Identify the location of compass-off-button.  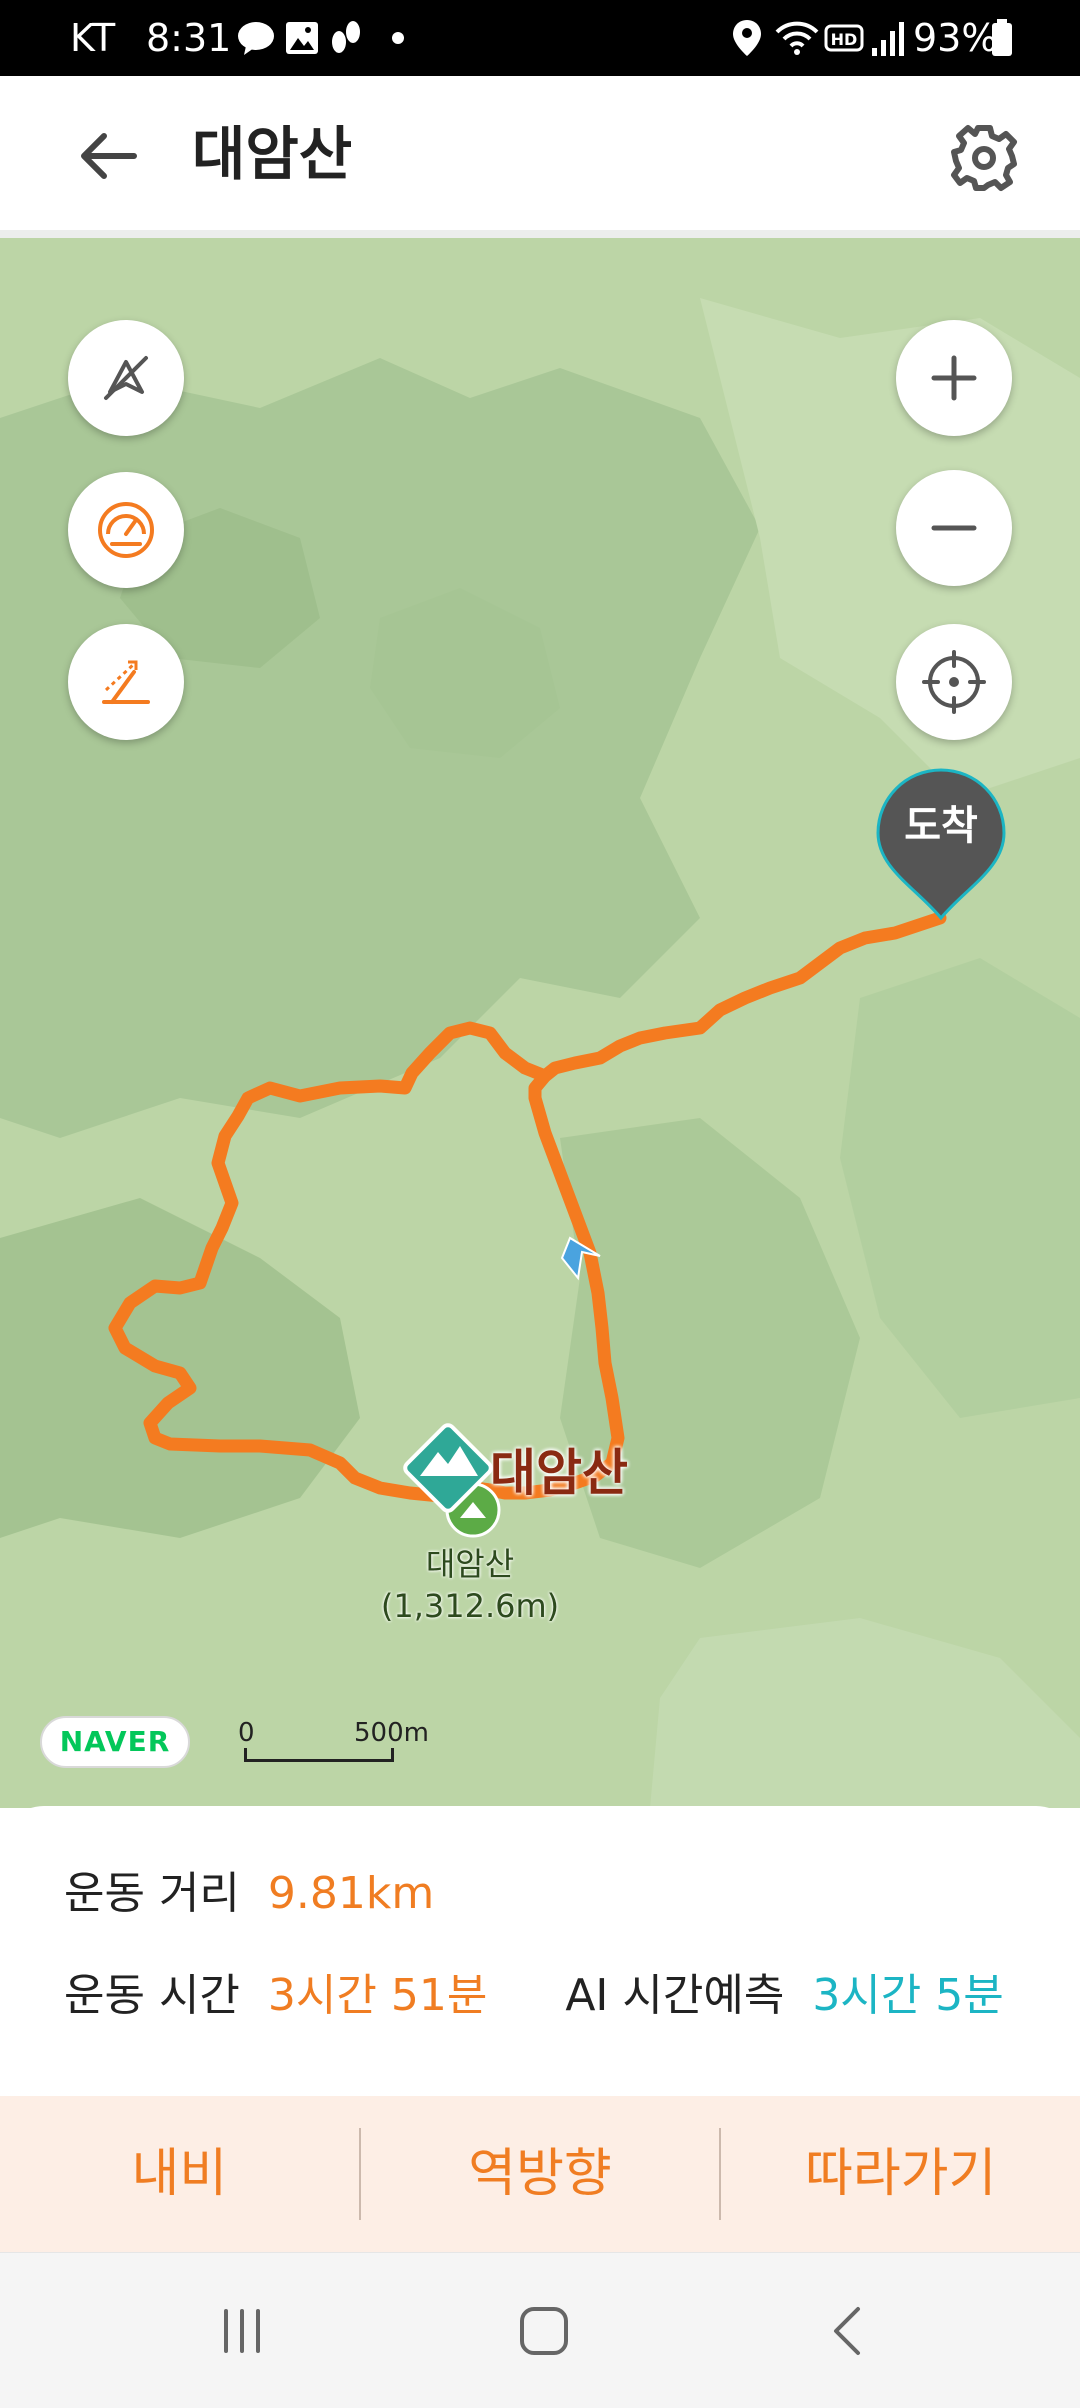
(126, 378).